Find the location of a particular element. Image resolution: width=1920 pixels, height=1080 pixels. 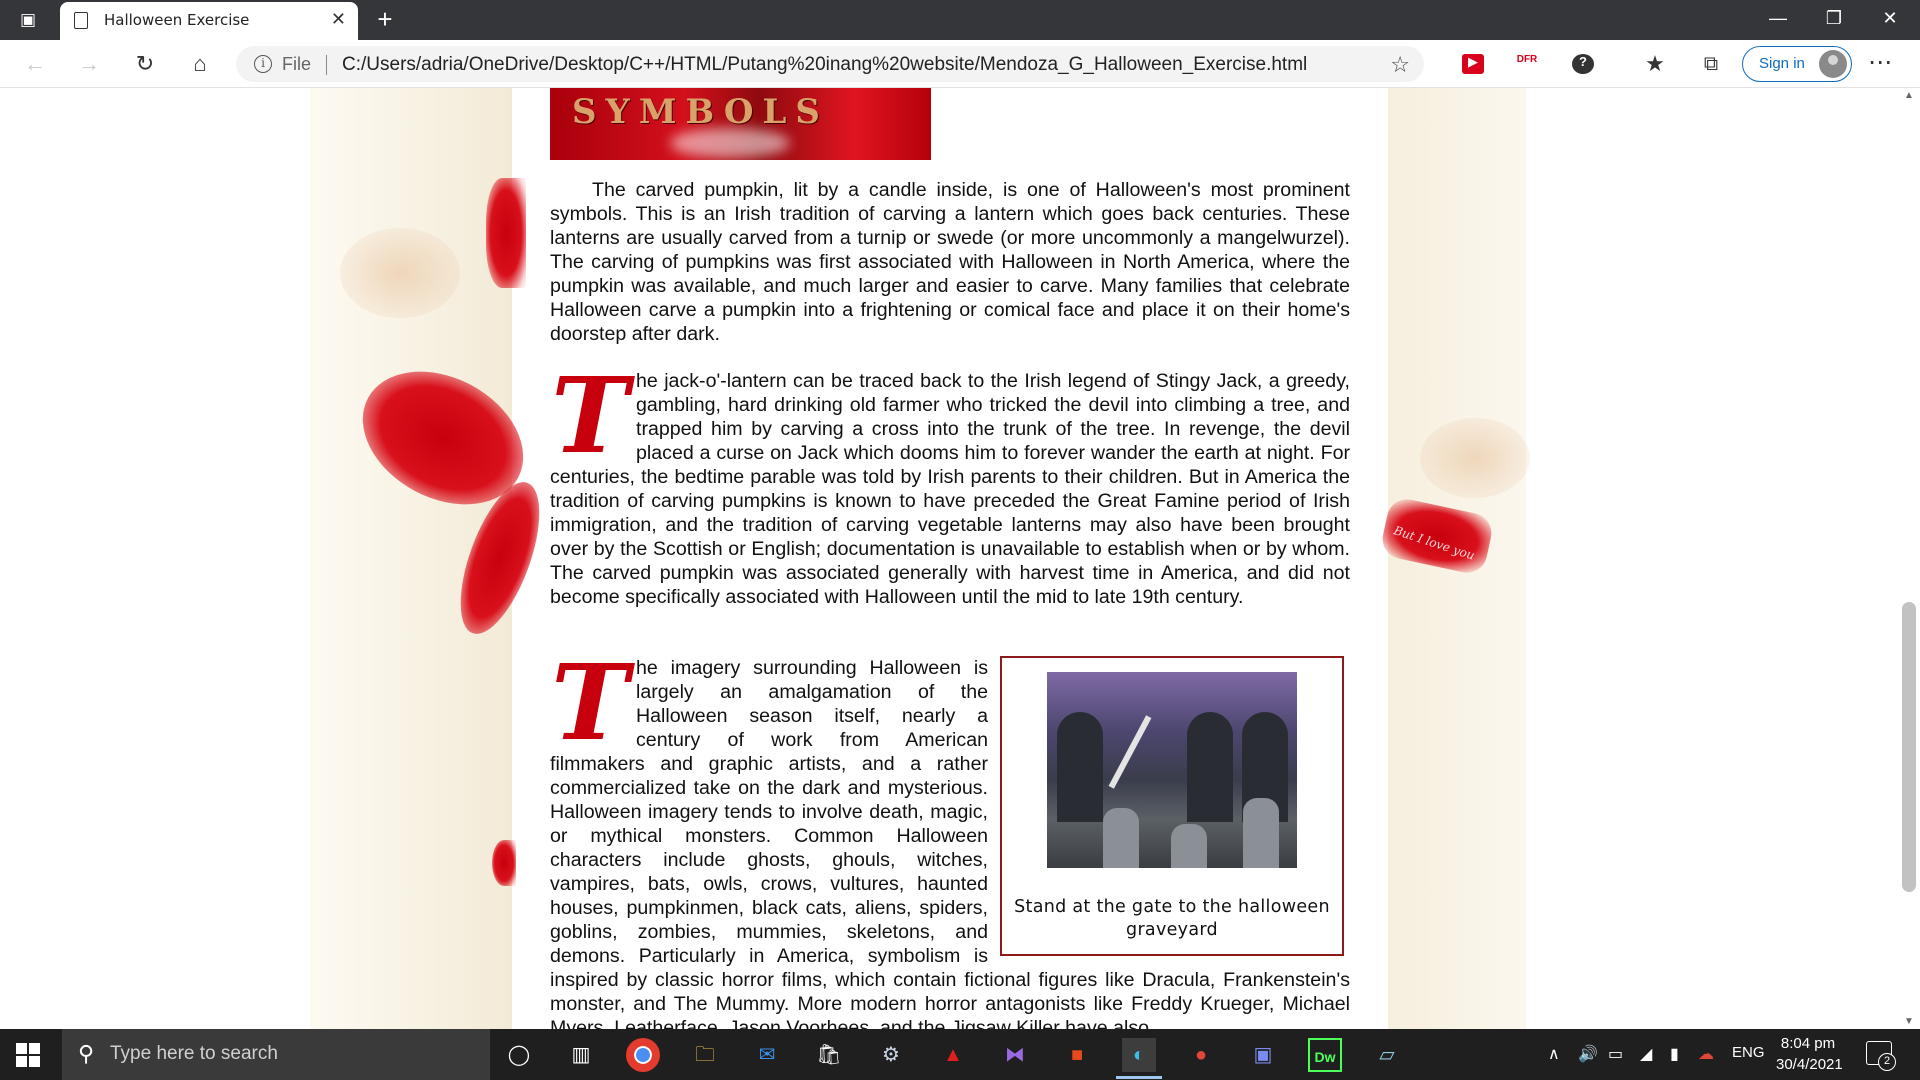

minimize-icon: — is located at coordinates (1778, 20).